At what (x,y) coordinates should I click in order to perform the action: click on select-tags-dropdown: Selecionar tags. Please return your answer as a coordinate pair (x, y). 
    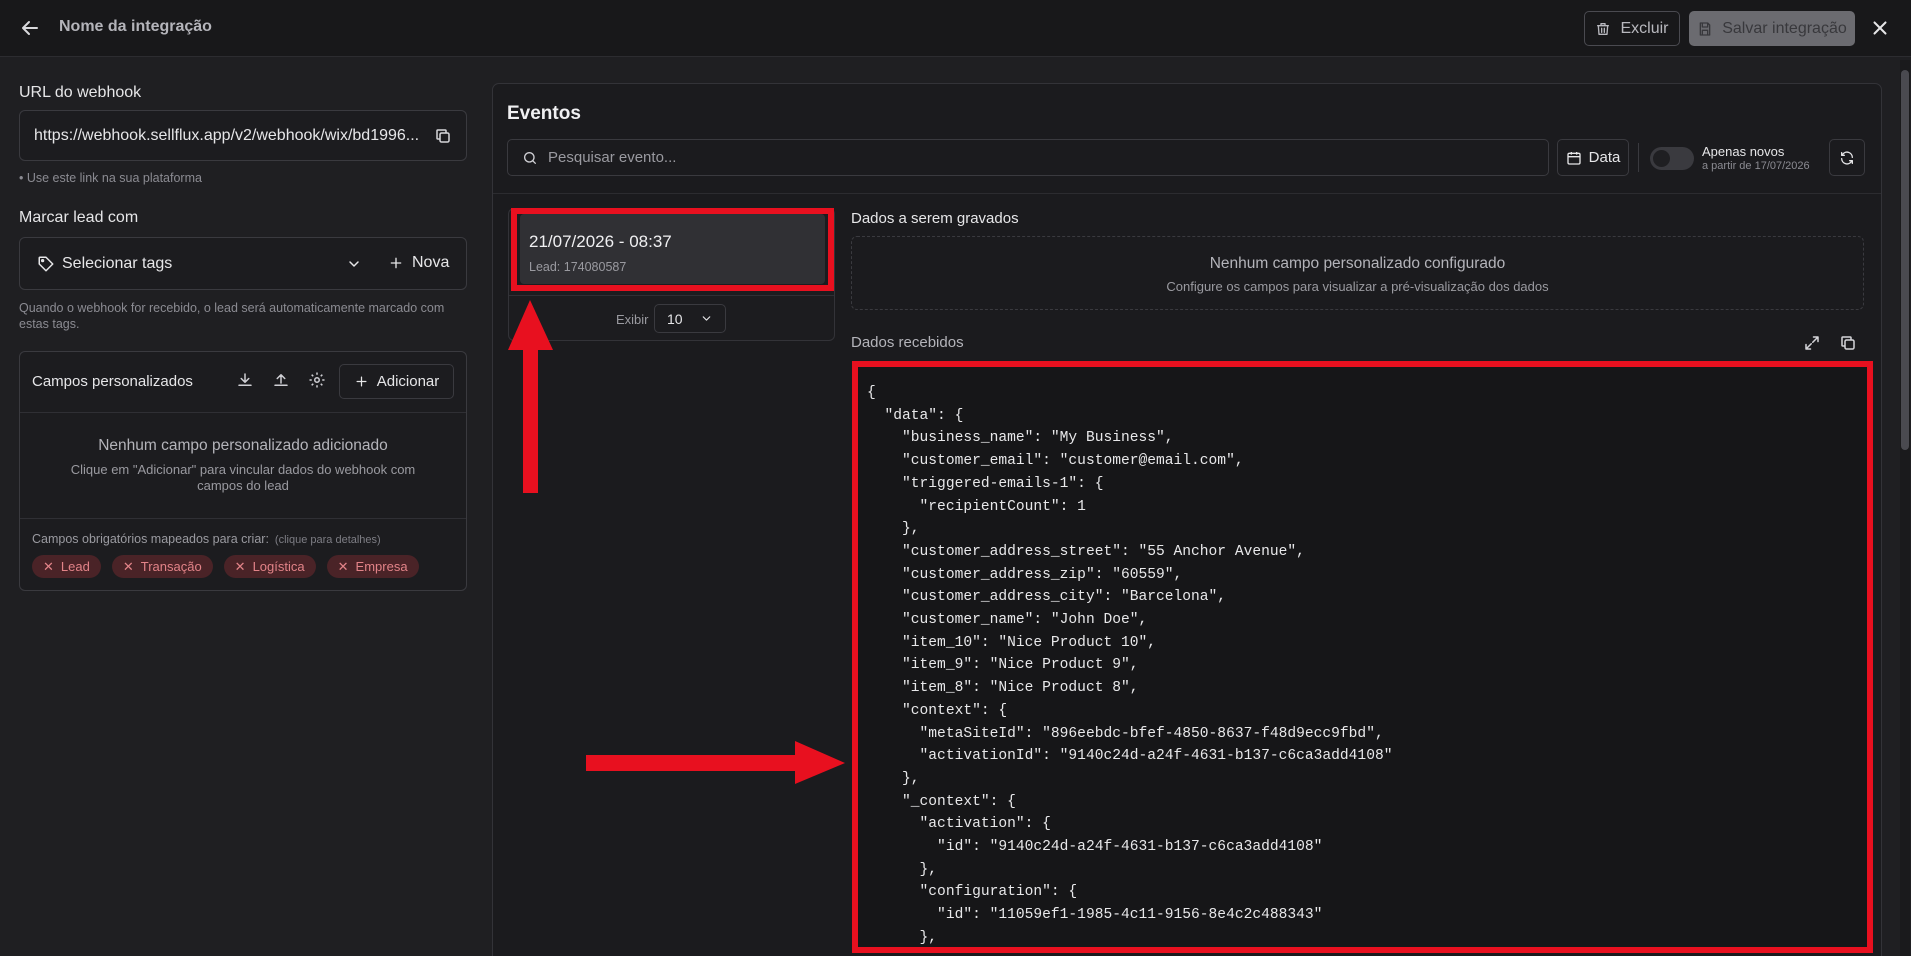
    Looking at the image, I should click on (117, 264).